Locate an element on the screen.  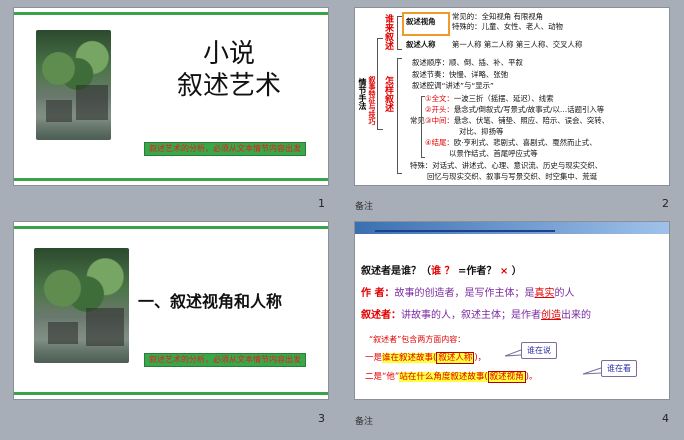
title-line-2: 叙述艺术 is located at coordinates (228, 86).